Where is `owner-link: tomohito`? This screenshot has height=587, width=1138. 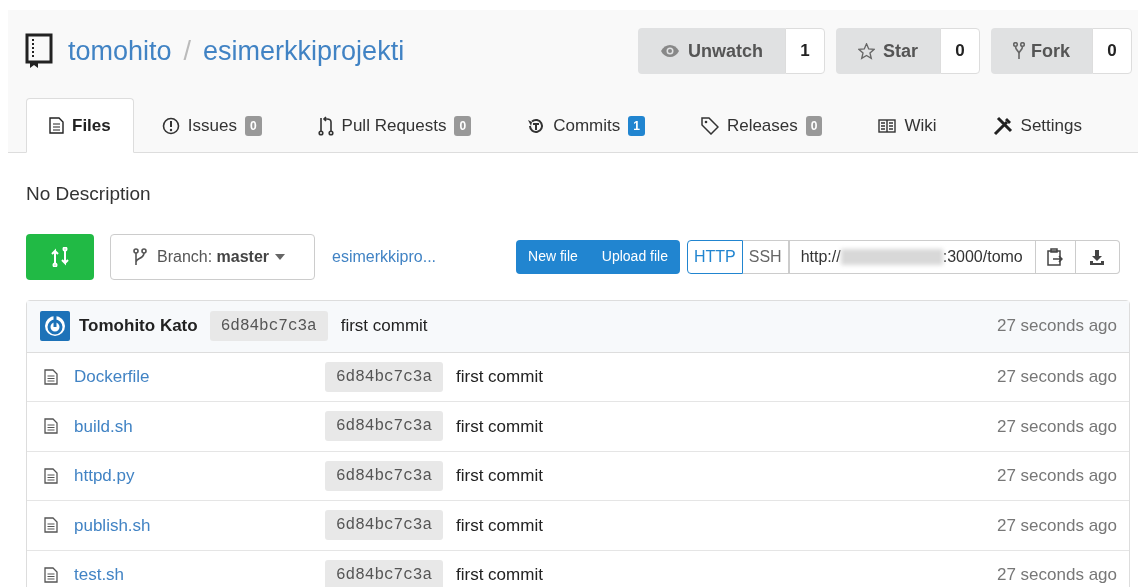 owner-link: tomohito is located at coordinates (120, 51).